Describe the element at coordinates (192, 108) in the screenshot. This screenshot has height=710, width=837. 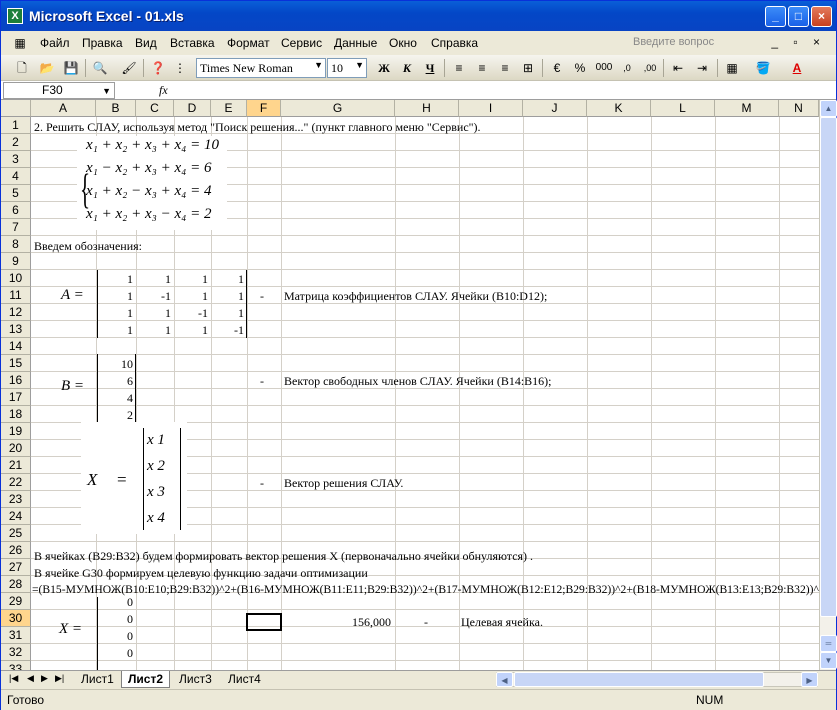
I see `column-header-d: D` at that location.